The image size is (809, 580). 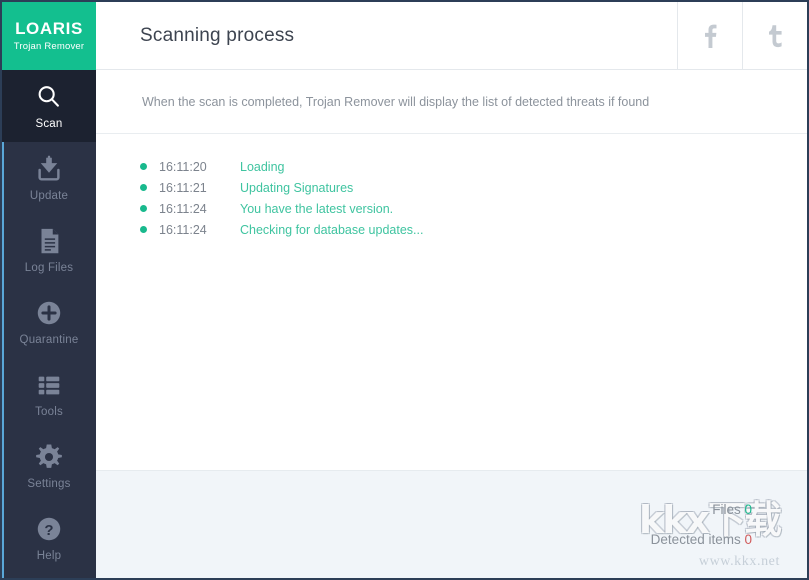 What do you see at coordinates (748, 539) in the screenshot?
I see `detected-items-value: 0` at bounding box center [748, 539].